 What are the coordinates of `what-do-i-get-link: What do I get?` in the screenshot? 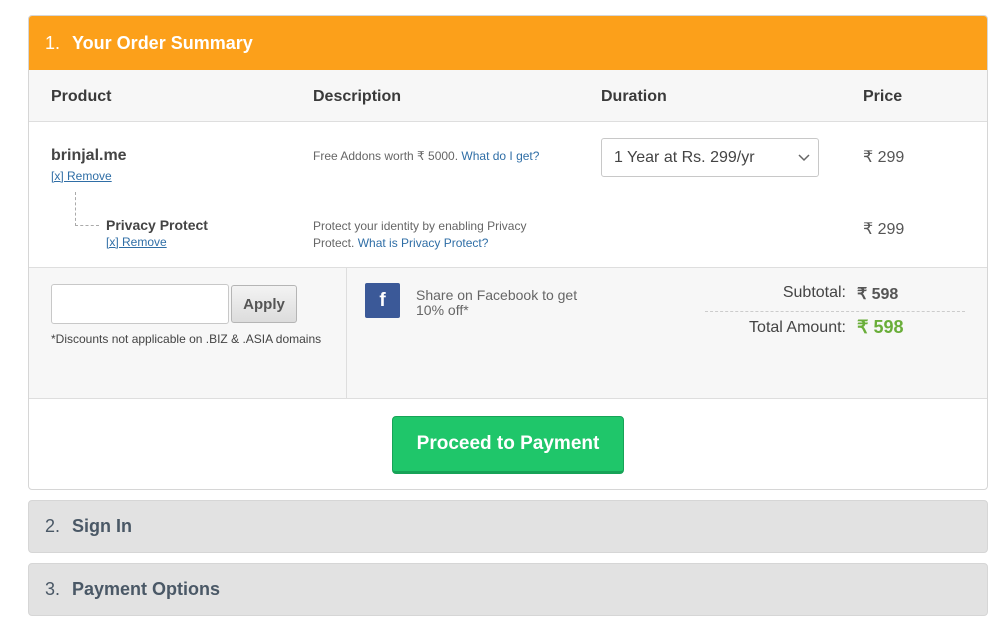 It's located at (500, 156).